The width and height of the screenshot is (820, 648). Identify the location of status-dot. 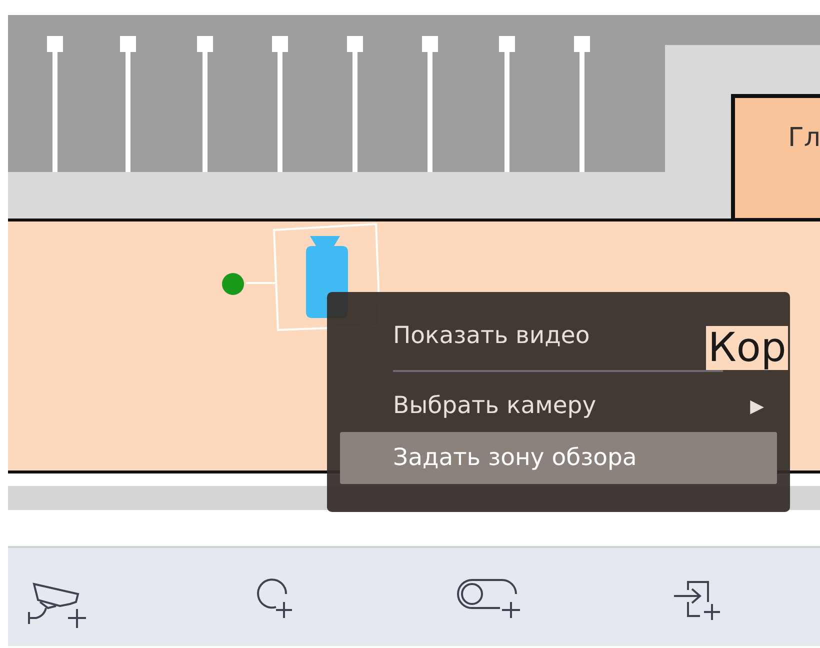
(233, 284).